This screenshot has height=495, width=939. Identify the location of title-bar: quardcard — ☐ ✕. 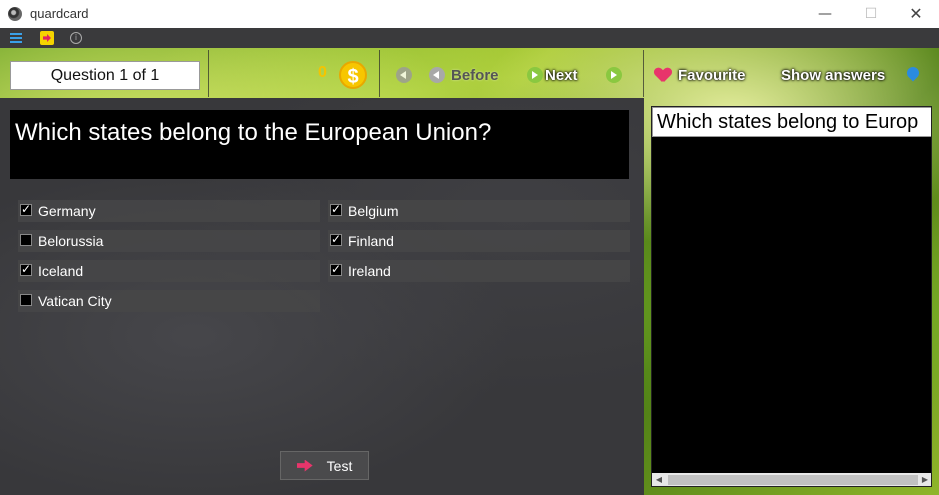
(469, 14).